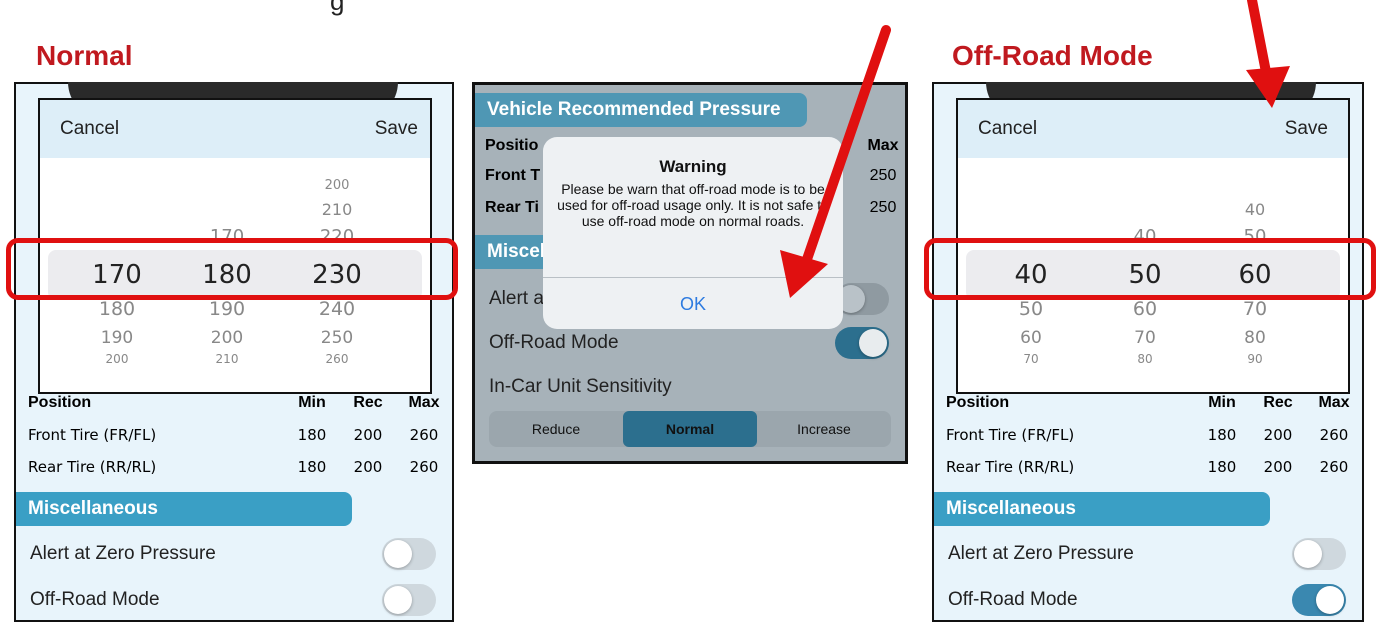 This screenshot has height=622, width=1384. I want to click on arrow-to-save, so click(1268, 54).